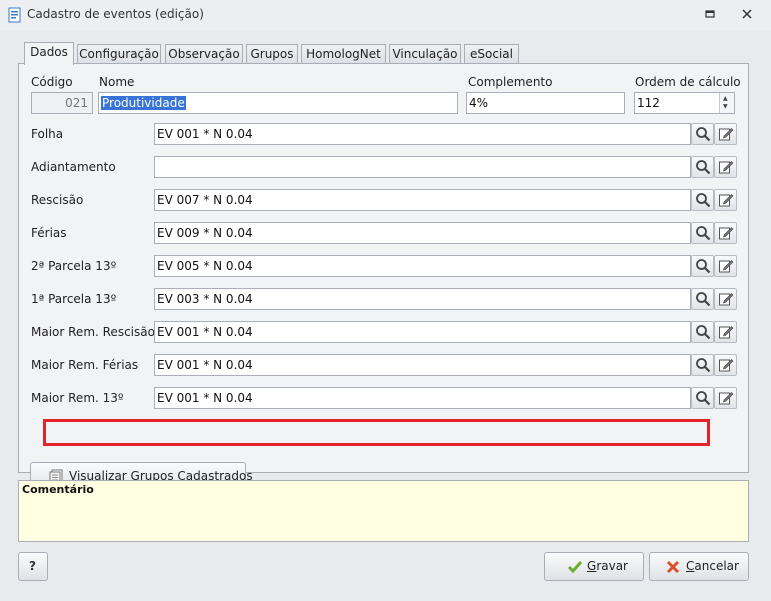 The height and width of the screenshot is (601, 771). I want to click on formula-row-label: Folha, so click(47, 134).